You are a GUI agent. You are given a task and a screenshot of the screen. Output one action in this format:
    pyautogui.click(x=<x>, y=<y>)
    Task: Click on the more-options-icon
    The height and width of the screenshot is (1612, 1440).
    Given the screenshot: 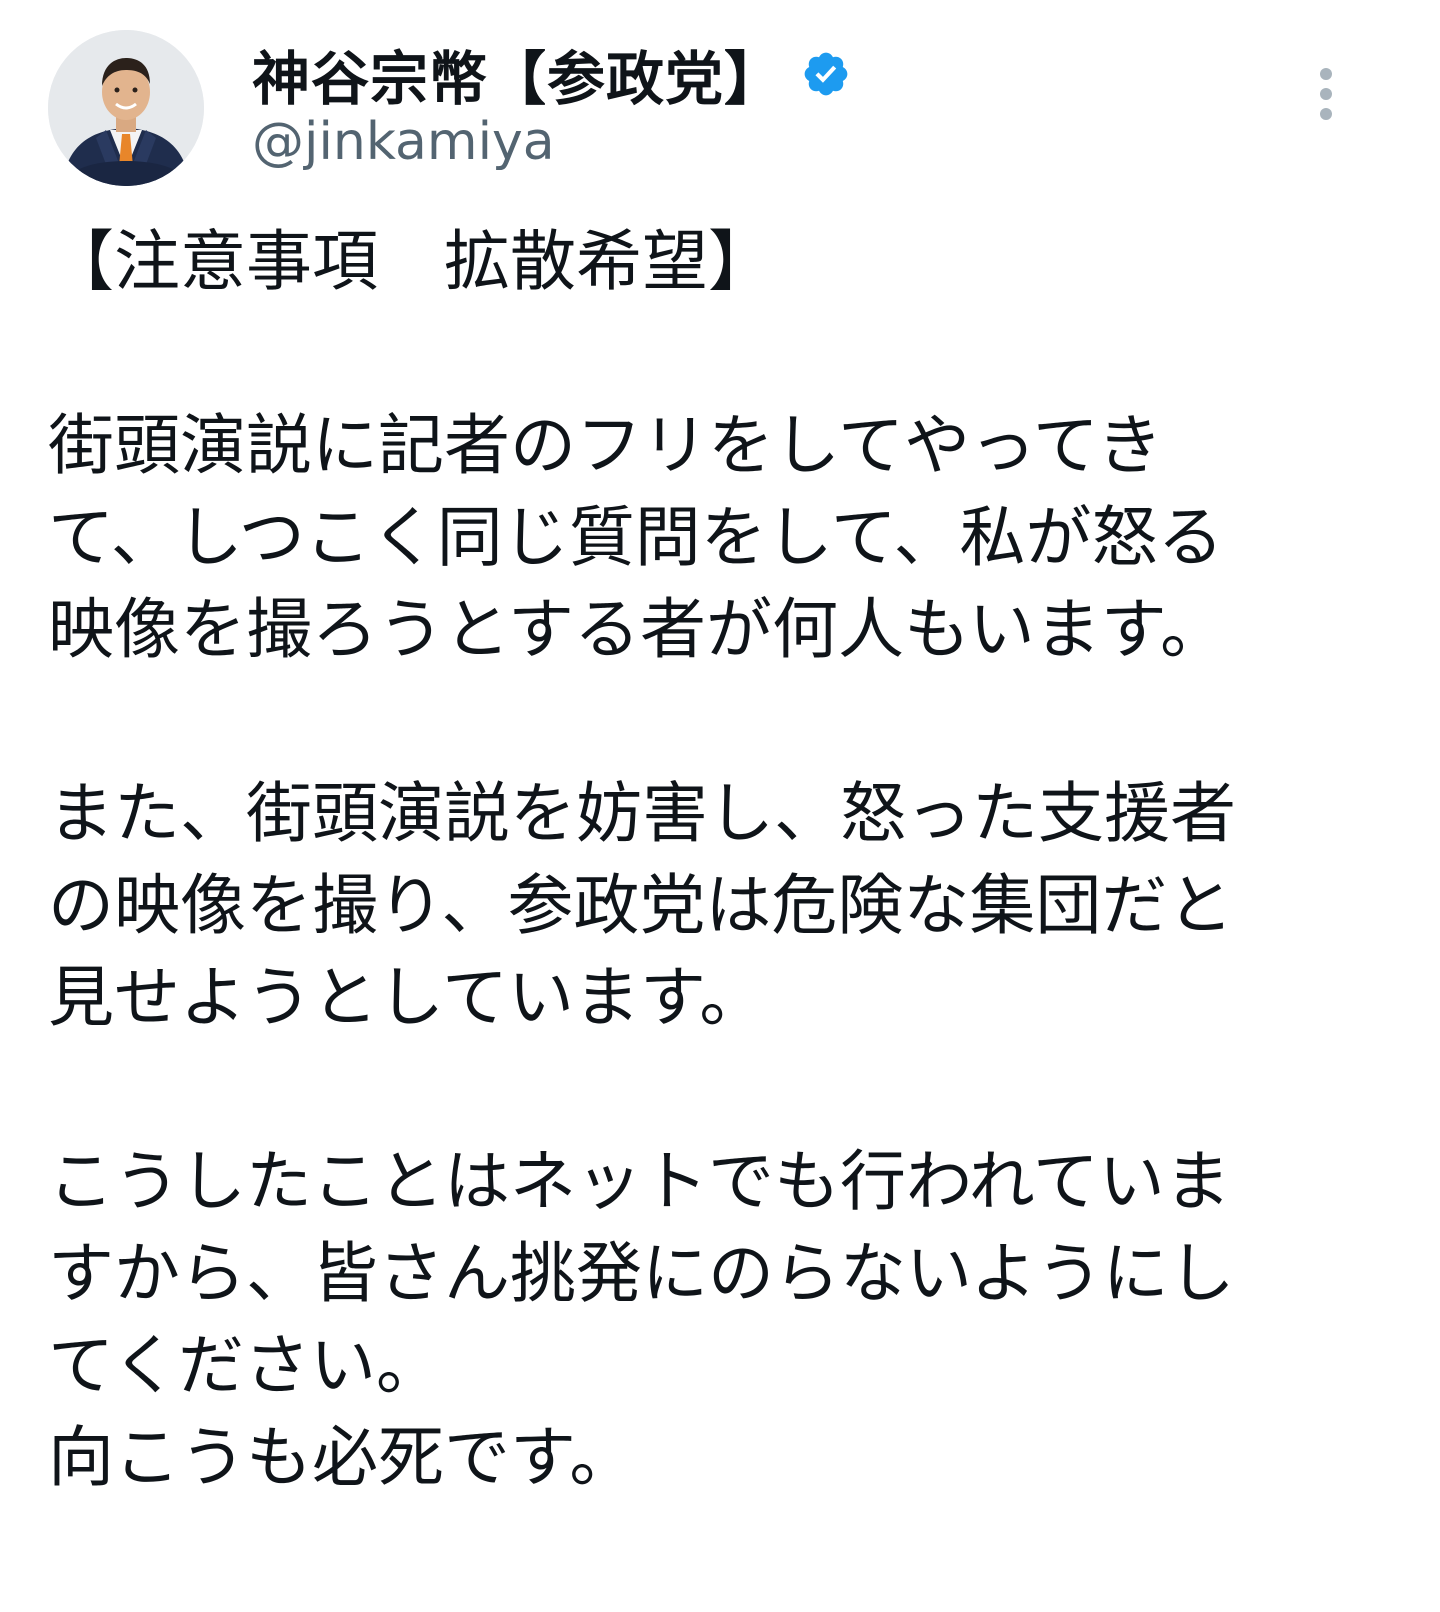 What is the action you would take?
    pyautogui.click(x=1326, y=94)
    